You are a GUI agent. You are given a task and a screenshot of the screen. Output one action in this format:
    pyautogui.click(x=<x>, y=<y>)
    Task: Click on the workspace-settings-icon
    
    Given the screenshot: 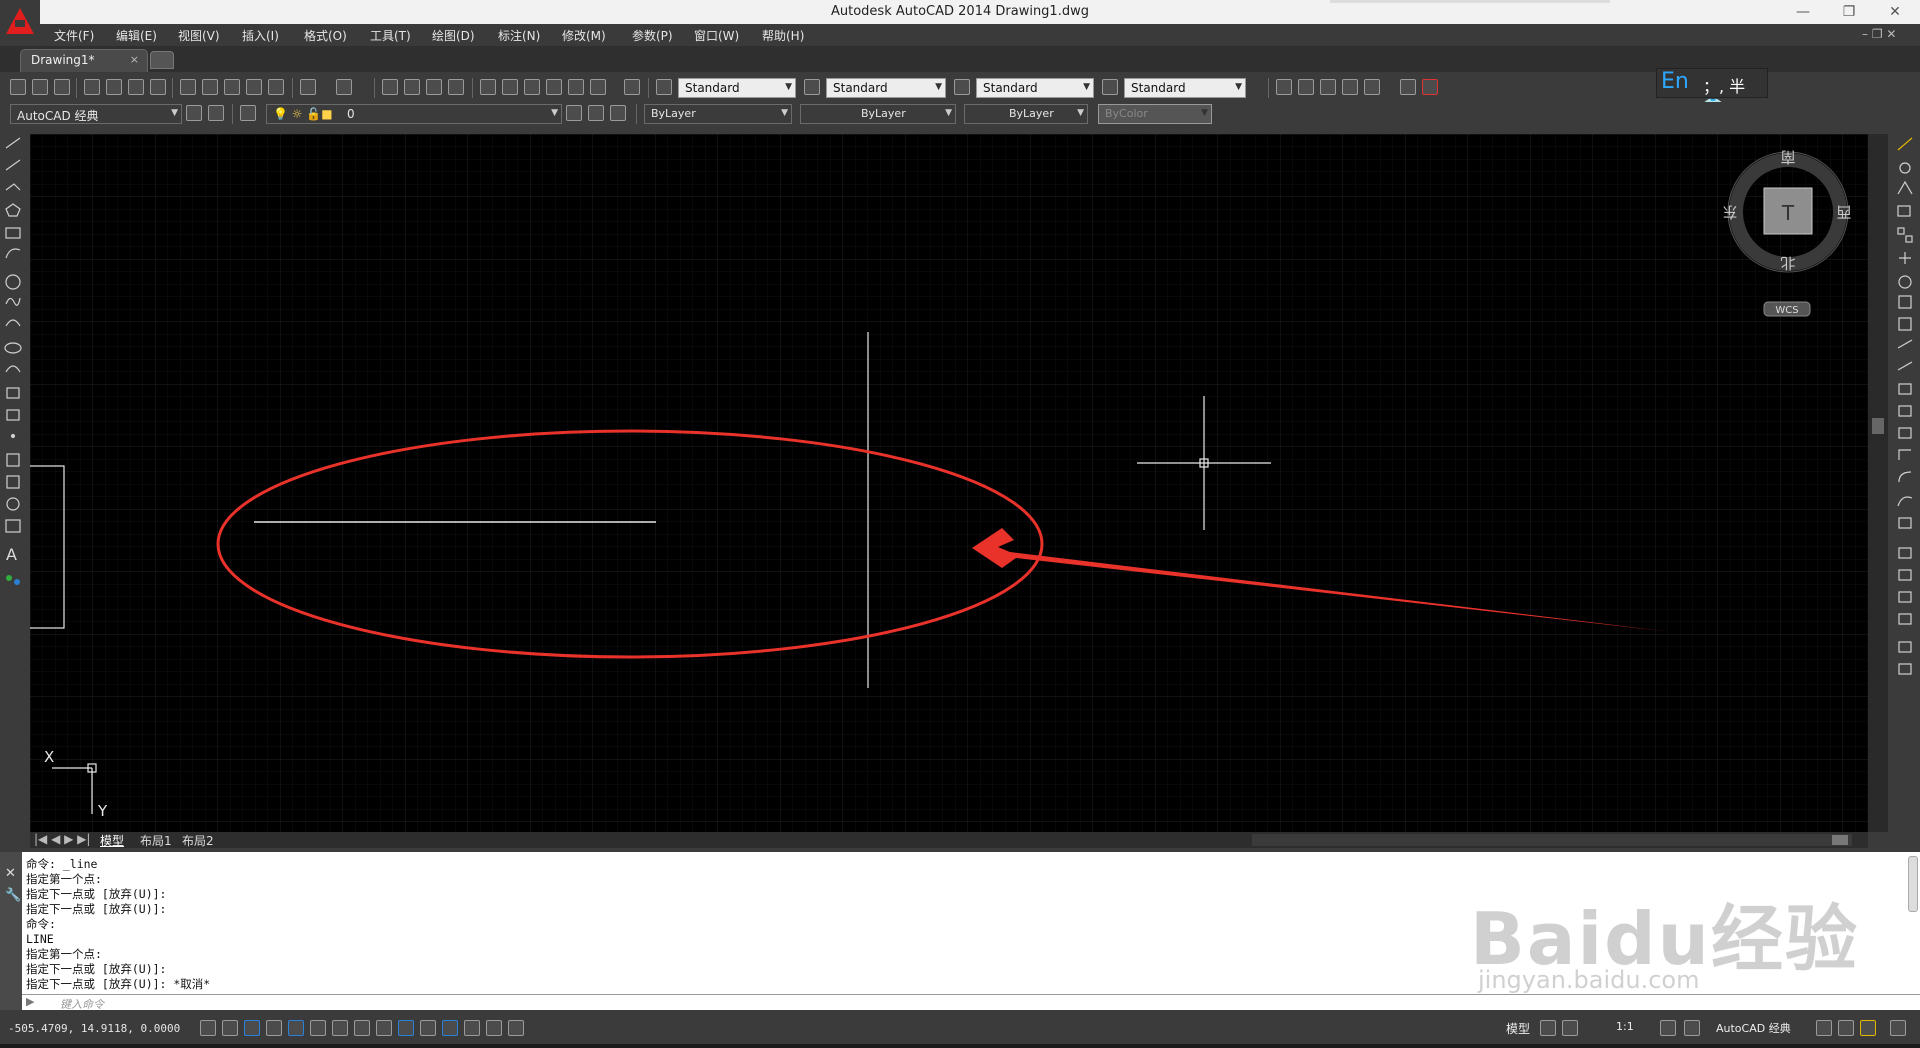 What is the action you would take?
    pyautogui.click(x=194, y=113)
    